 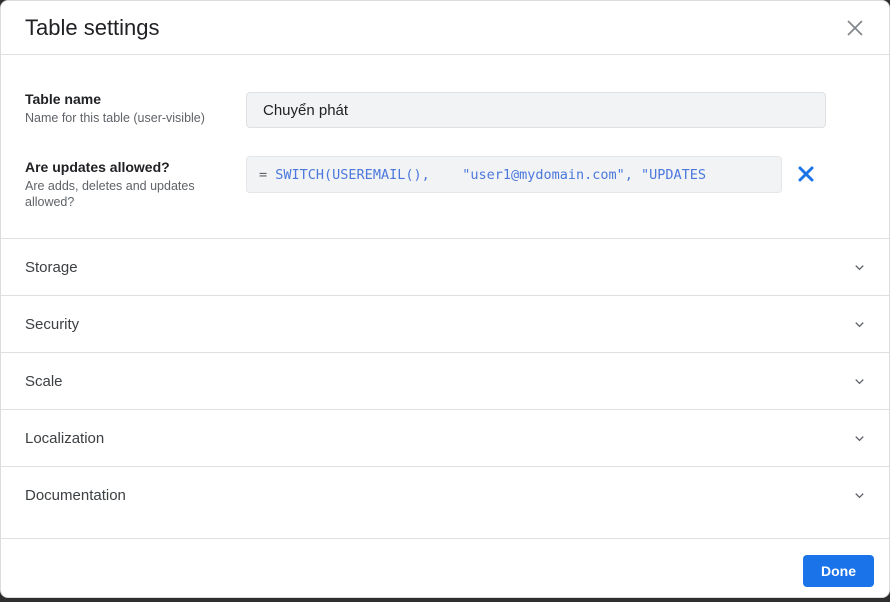 What do you see at coordinates (75, 495) in the screenshot?
I see `section-label: Documentation` at bounding box center [75, 495].